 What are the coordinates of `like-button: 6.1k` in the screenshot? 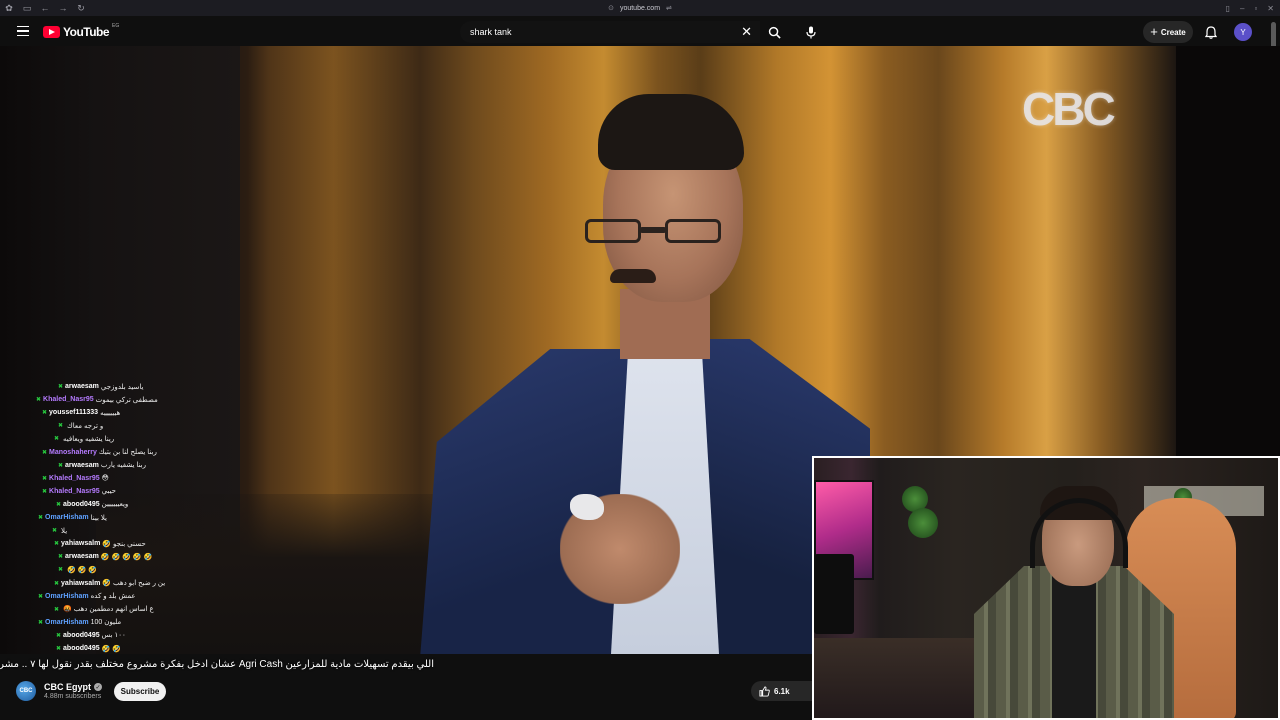 It's located at (782, 691).